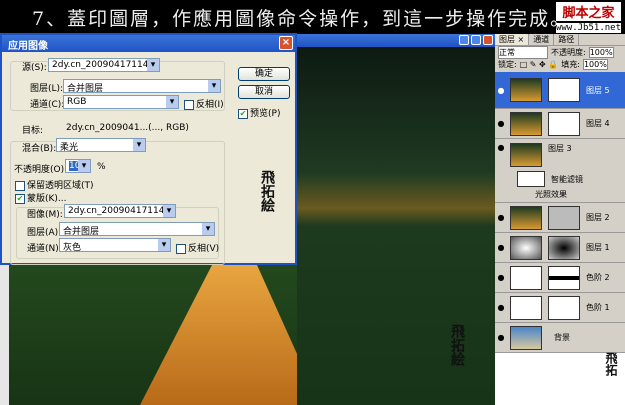 This screenshot has height=405, width=625. I want to click on invert-label: 反相(I), so click(210, 105).